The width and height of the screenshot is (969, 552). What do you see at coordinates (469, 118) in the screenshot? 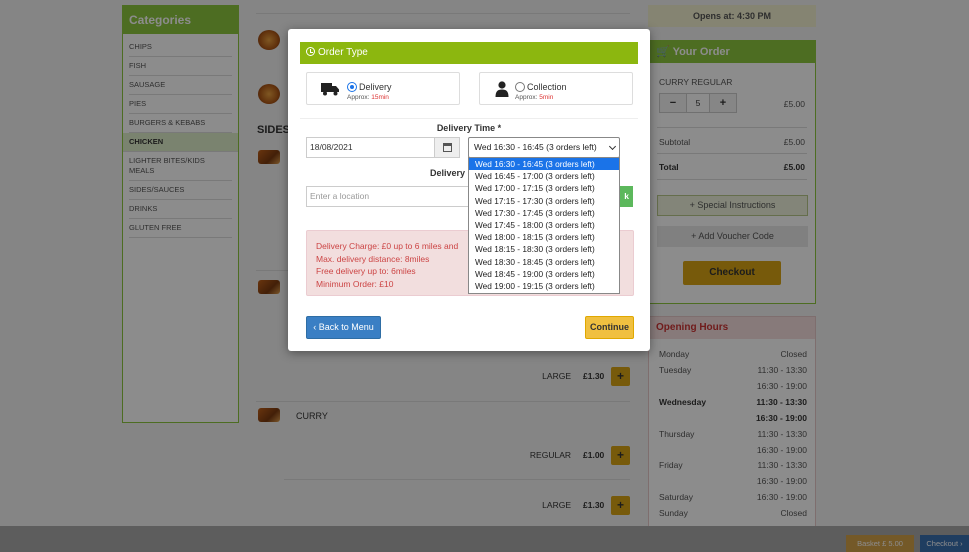
I see `divider` at bounding box center [469, 118].